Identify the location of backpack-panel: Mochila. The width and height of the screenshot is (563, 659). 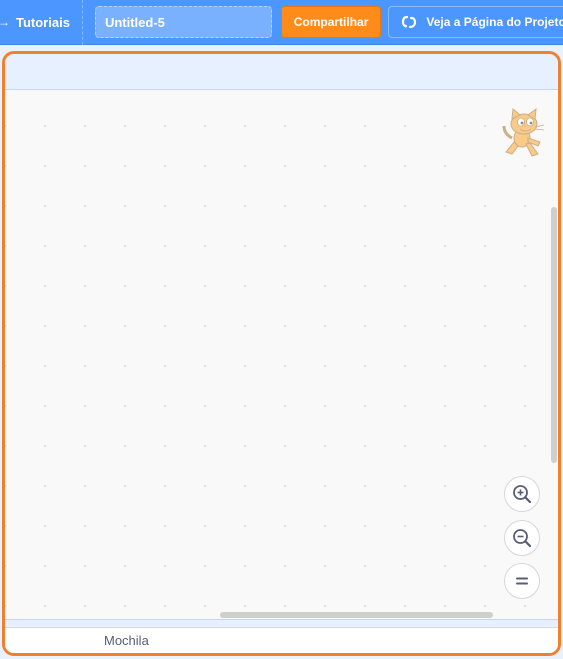
(281, 636).